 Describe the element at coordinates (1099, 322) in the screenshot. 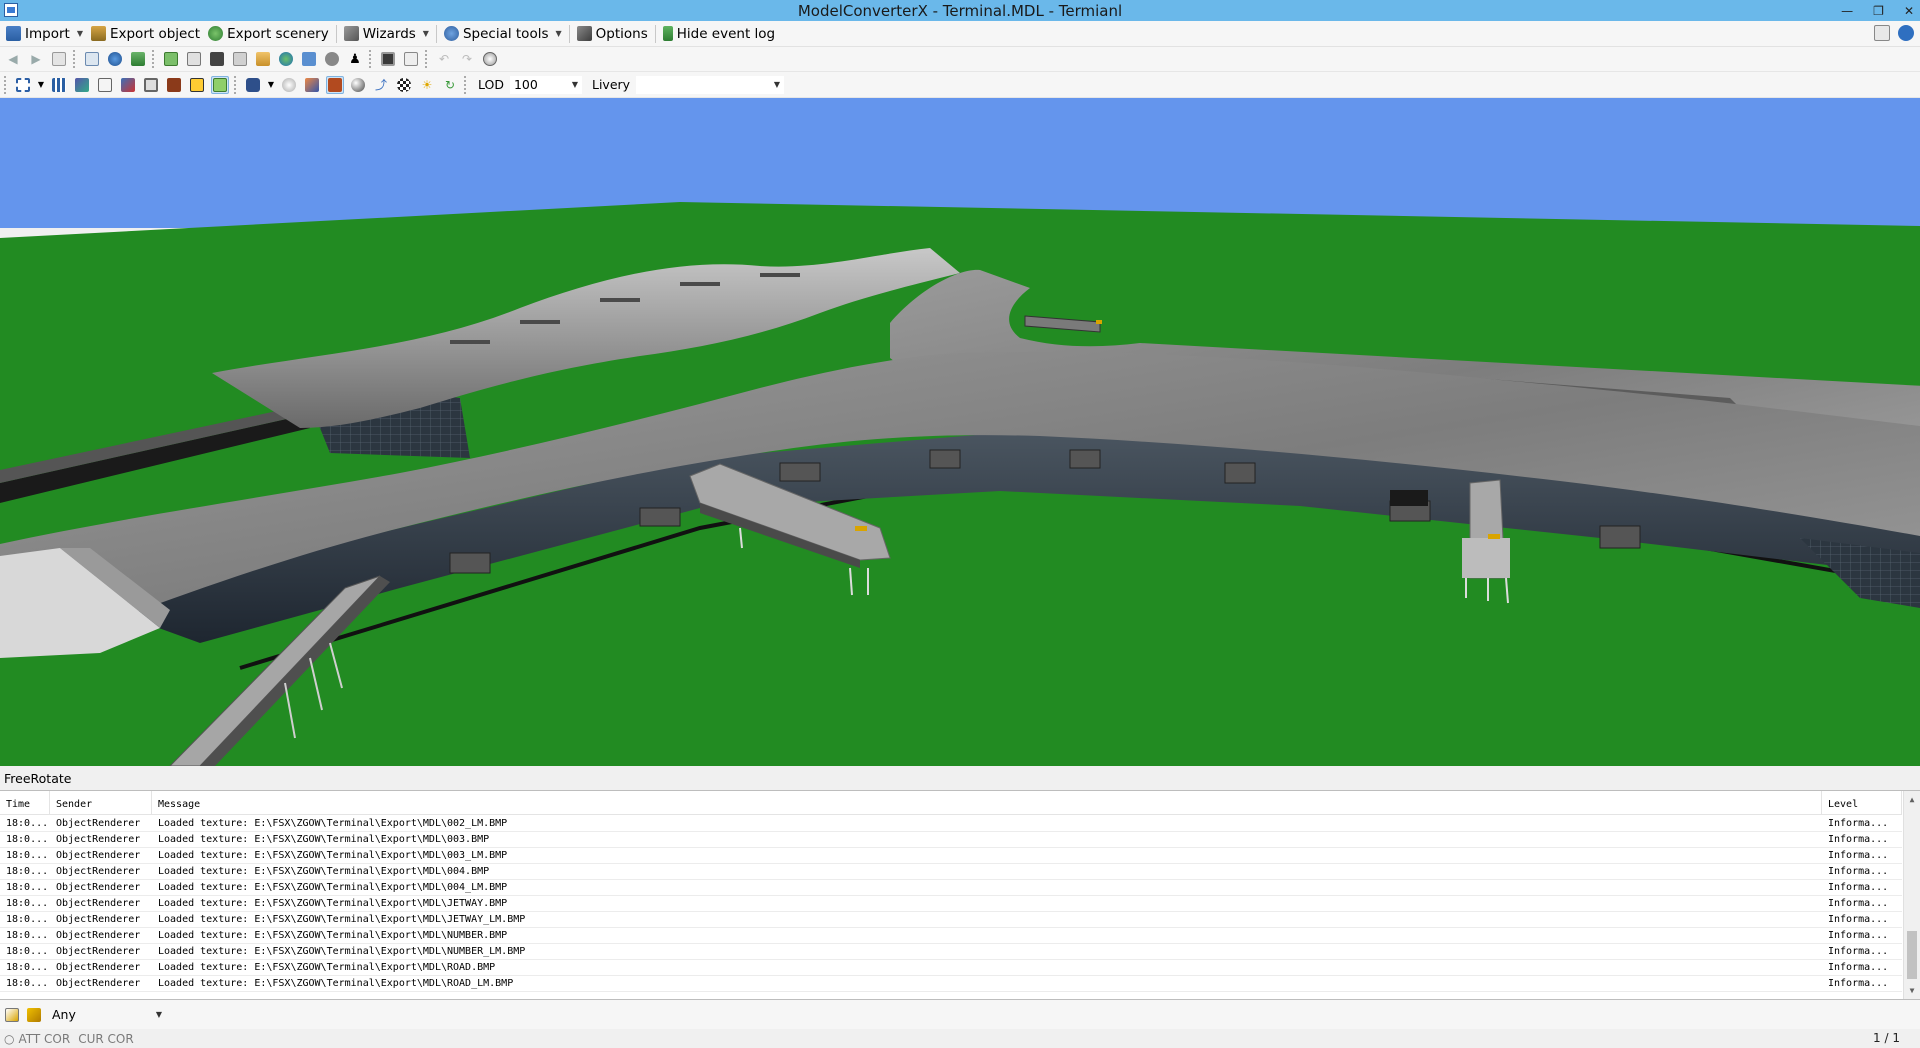

I see `jetway-back-marker` at that location.